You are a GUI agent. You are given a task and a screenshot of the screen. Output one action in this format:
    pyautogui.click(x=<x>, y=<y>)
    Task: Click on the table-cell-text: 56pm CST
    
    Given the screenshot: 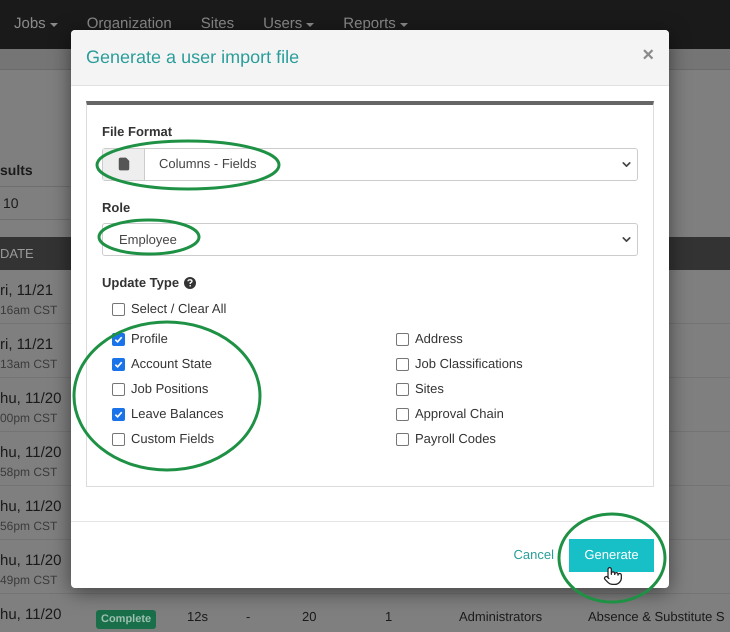 What is the action you would take?
    pyautogui.click(x=29, y=526)
    